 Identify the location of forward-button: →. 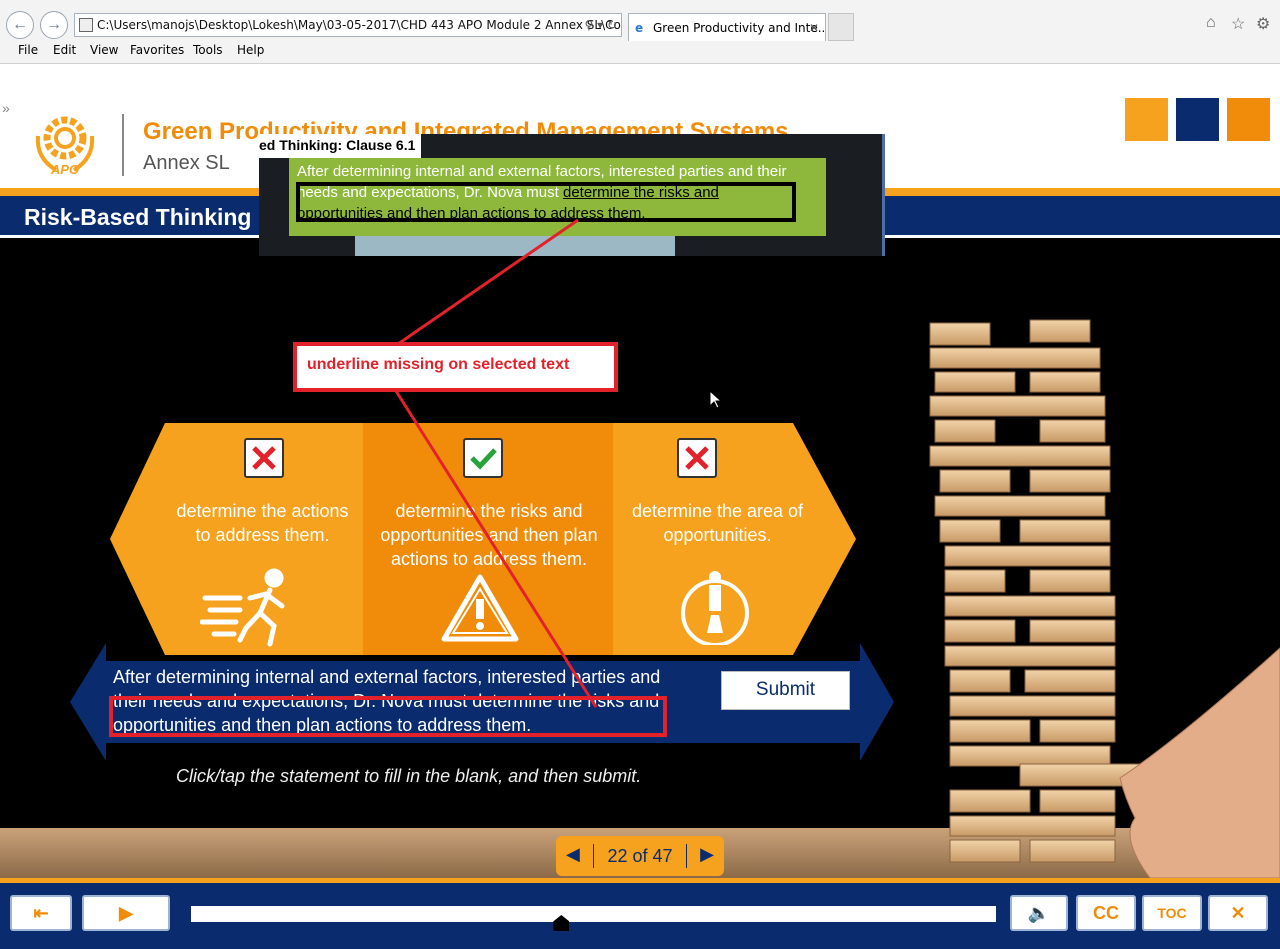
(54, 25).